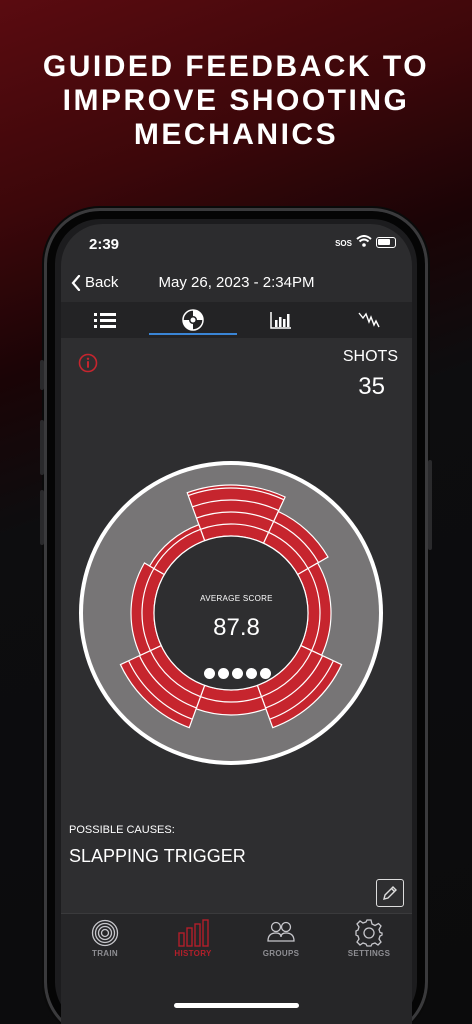 The width and height of the screenshot is (472, 1024). Describe the element at coordinates (236, 598) in the screenshot. I see `average-score-label: AVERAGE SCORE` at that location.